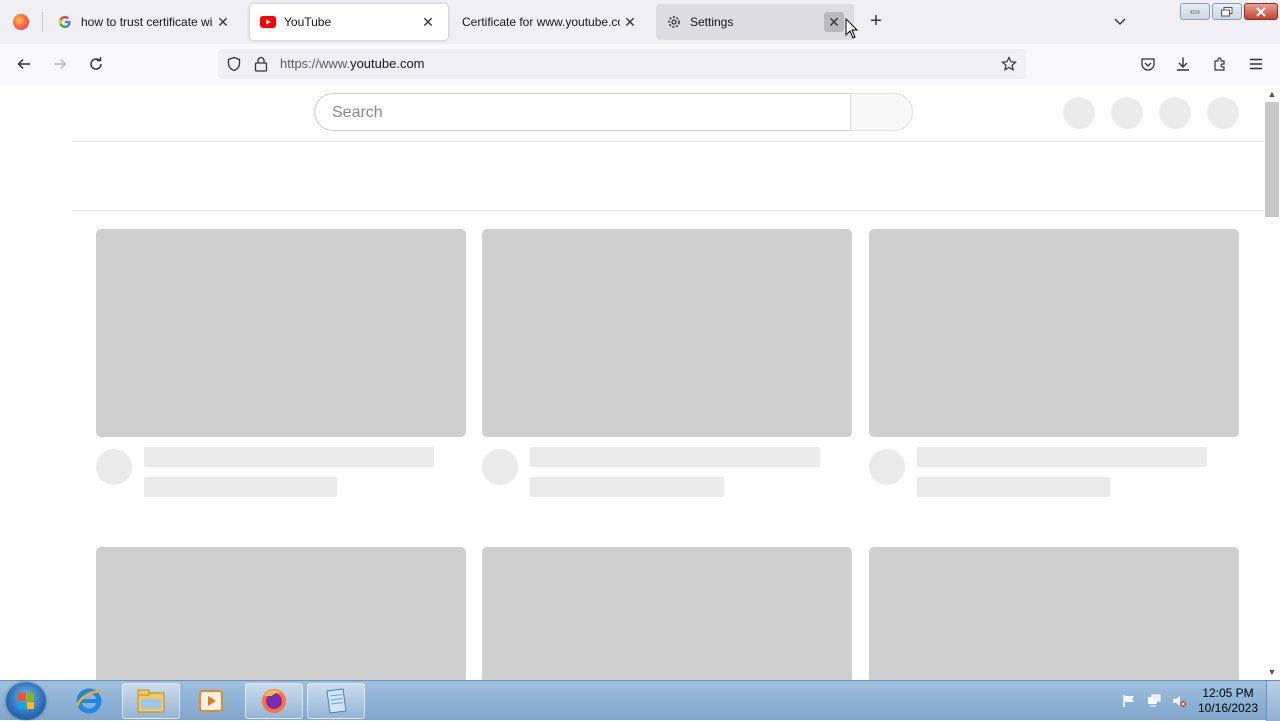 The image size is (1280, 721). I want to click on tab-title: Settings, so click(712, 22).